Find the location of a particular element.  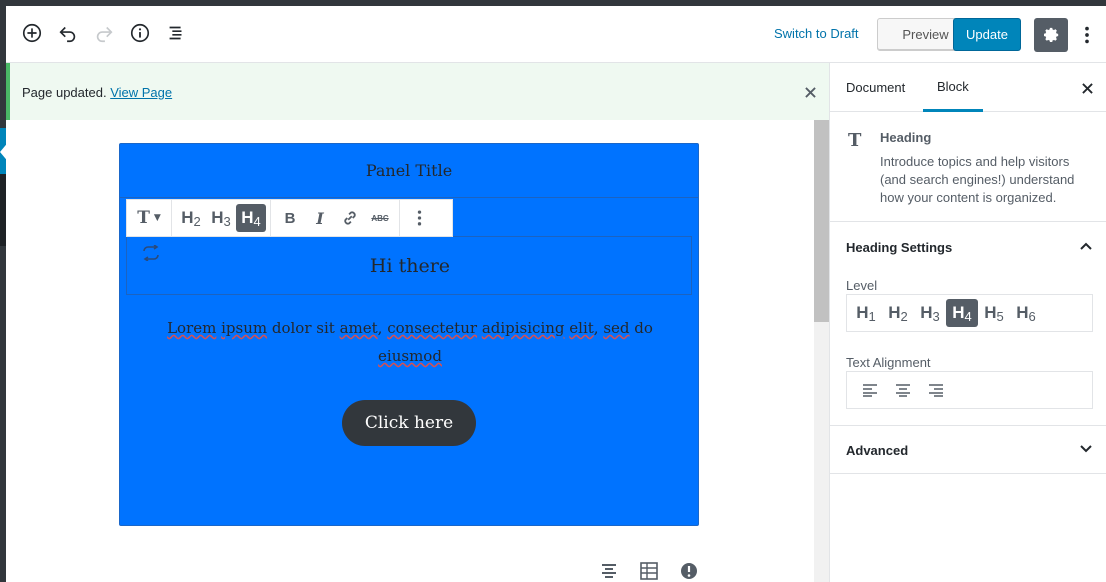

settings-gear-icon is located at coordinates (1051, 35).